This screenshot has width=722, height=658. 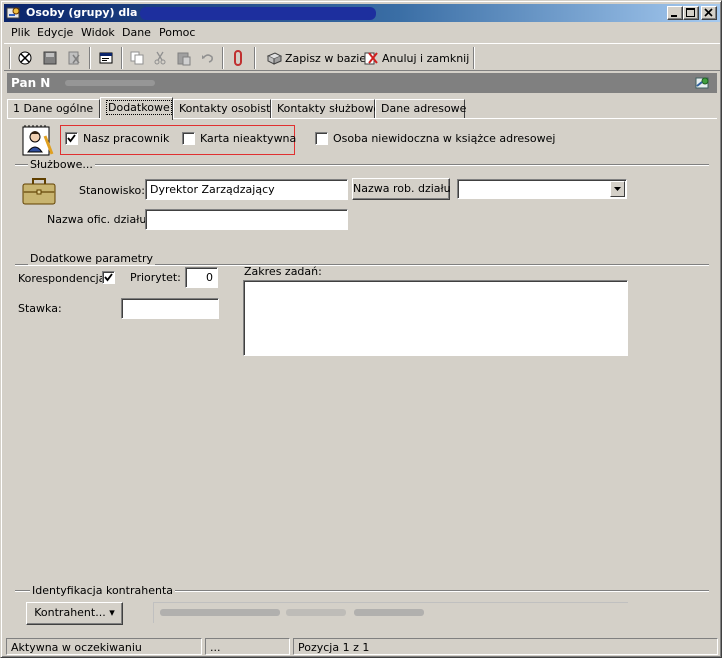 What do you see at coordinates (110, 83) in the screenshot?
I see `redacted-name` at bounding box center [110, 83].